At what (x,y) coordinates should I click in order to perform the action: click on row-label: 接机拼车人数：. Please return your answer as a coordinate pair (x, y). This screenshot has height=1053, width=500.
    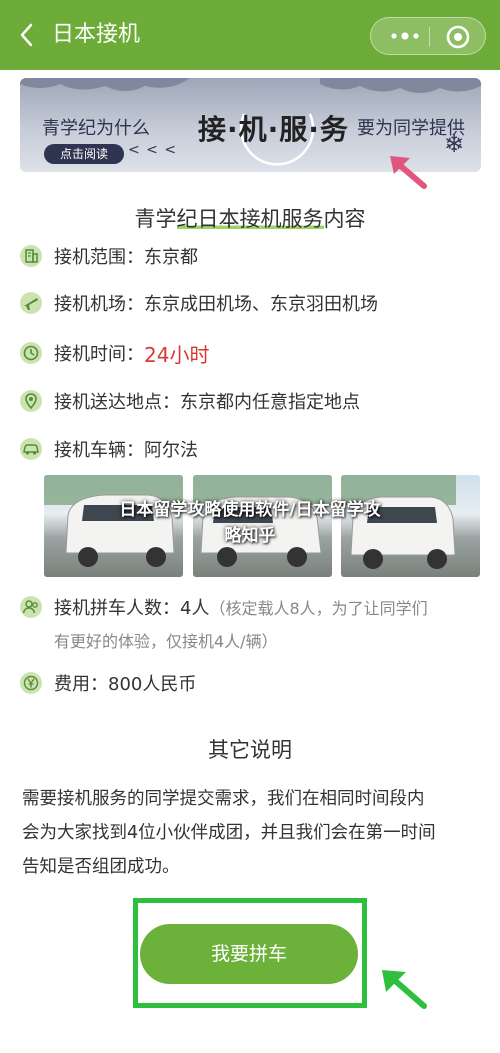
    Looking at the image, I should click on (117, 608).